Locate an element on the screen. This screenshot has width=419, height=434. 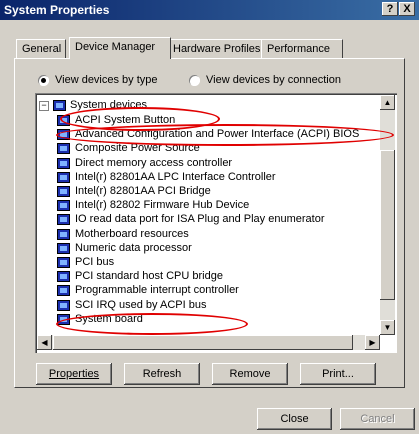
view-by-connection-label: View devices by connection is located at coordinates (273, 80).